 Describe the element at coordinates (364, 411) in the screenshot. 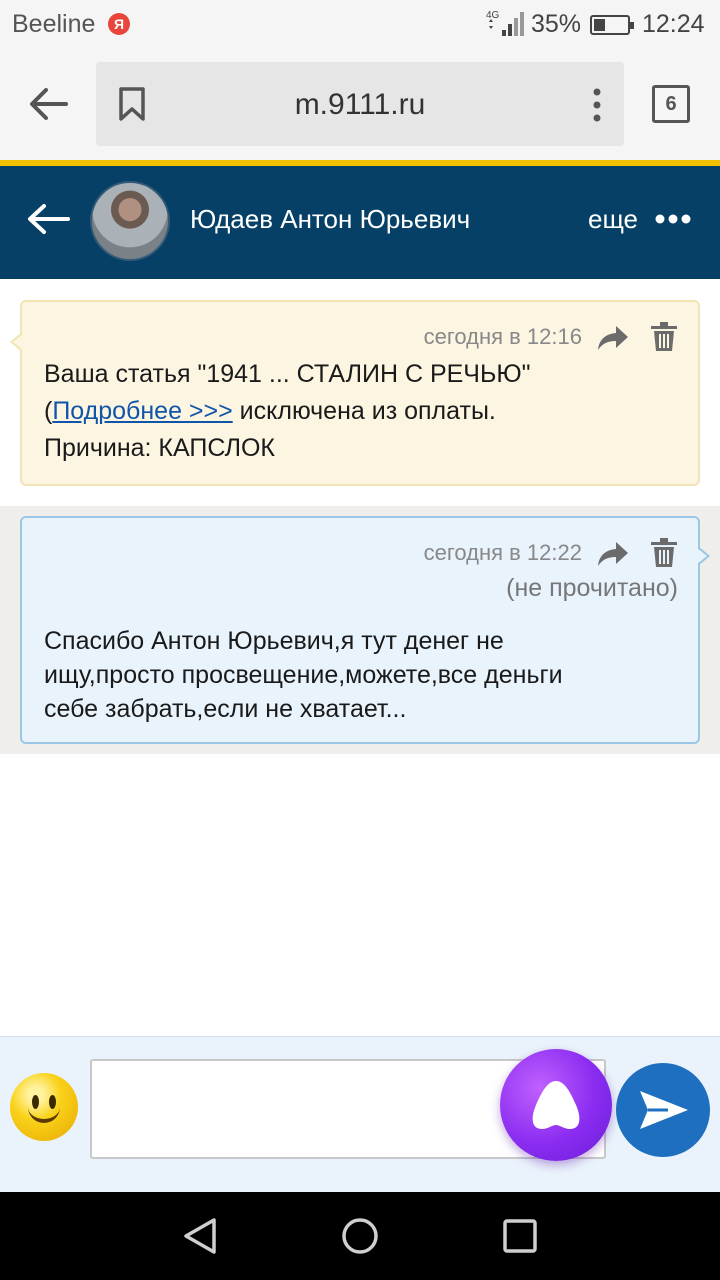

I see `message-line-suffix: исключена из оплаты.` at that location.